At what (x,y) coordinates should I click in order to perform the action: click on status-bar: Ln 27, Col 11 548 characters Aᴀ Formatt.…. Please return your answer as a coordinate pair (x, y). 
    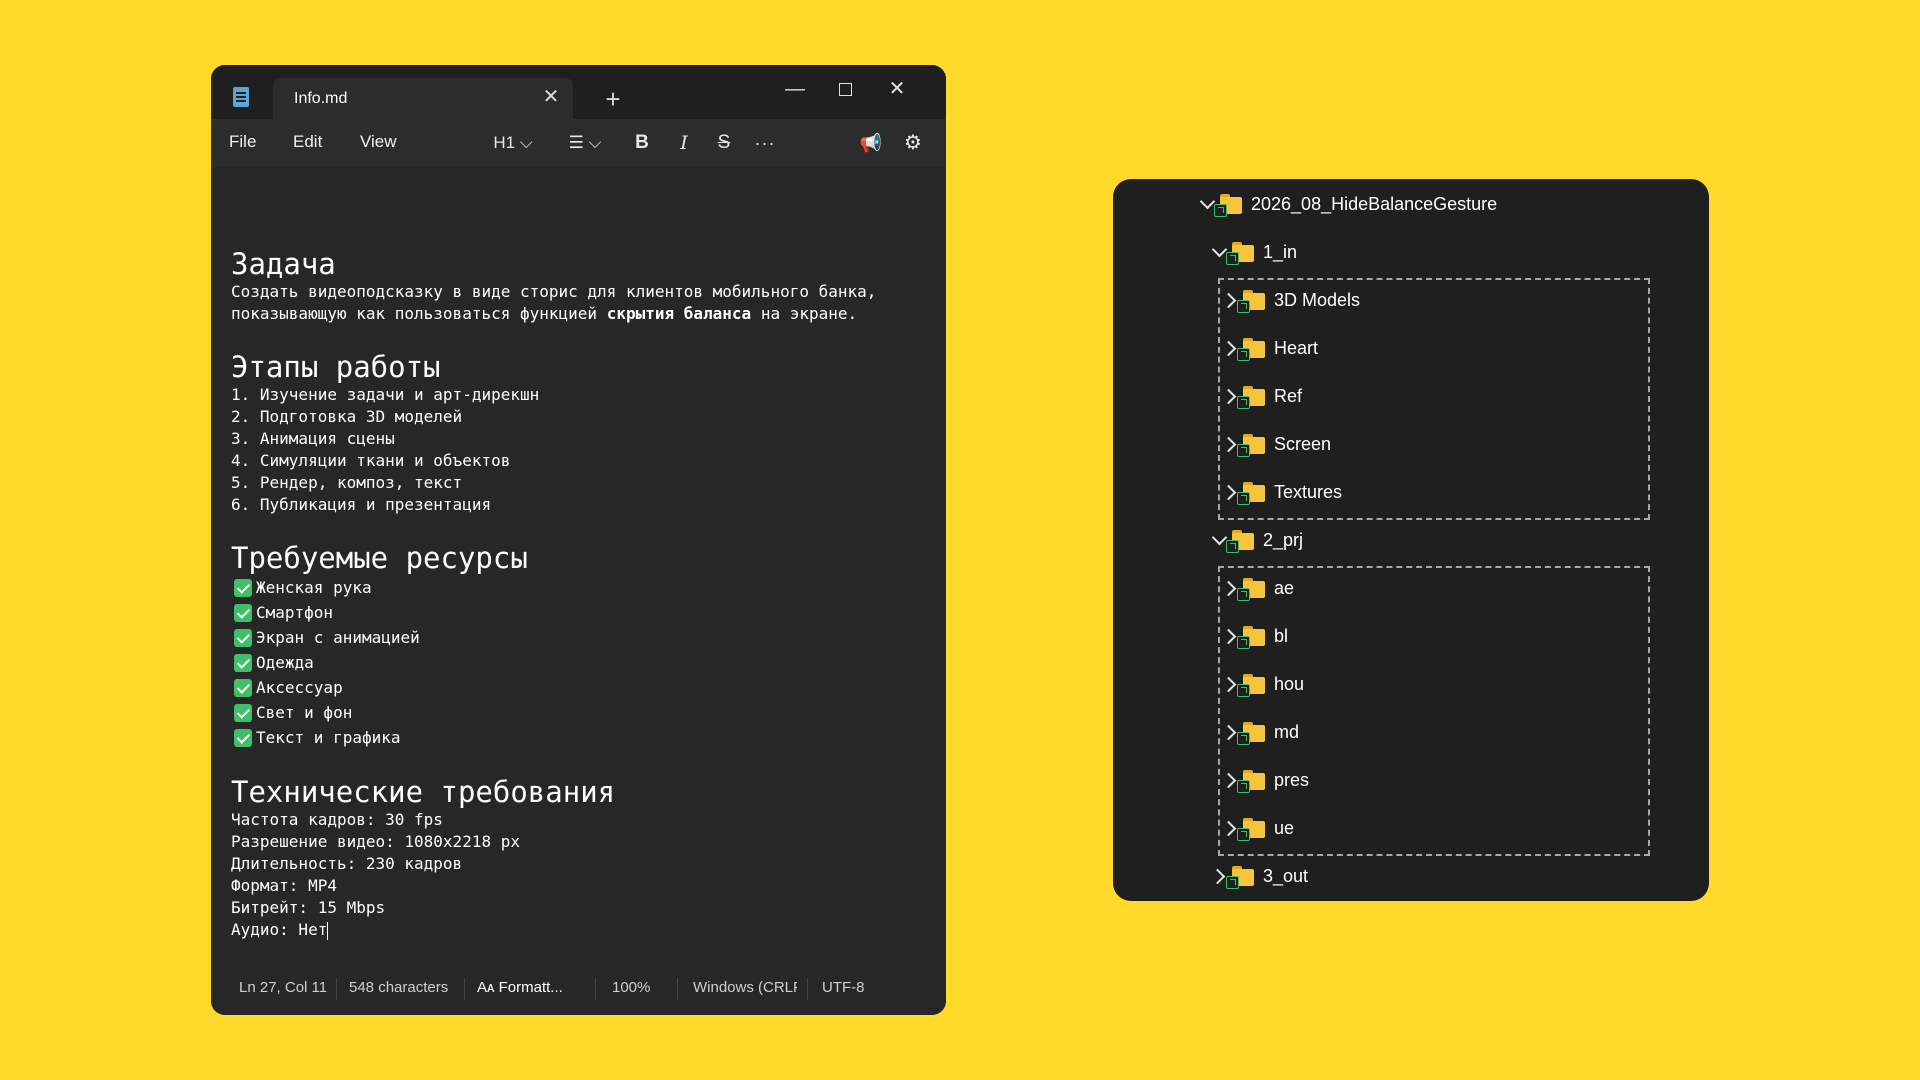
    Looking at the image, I should click on (578, 990).